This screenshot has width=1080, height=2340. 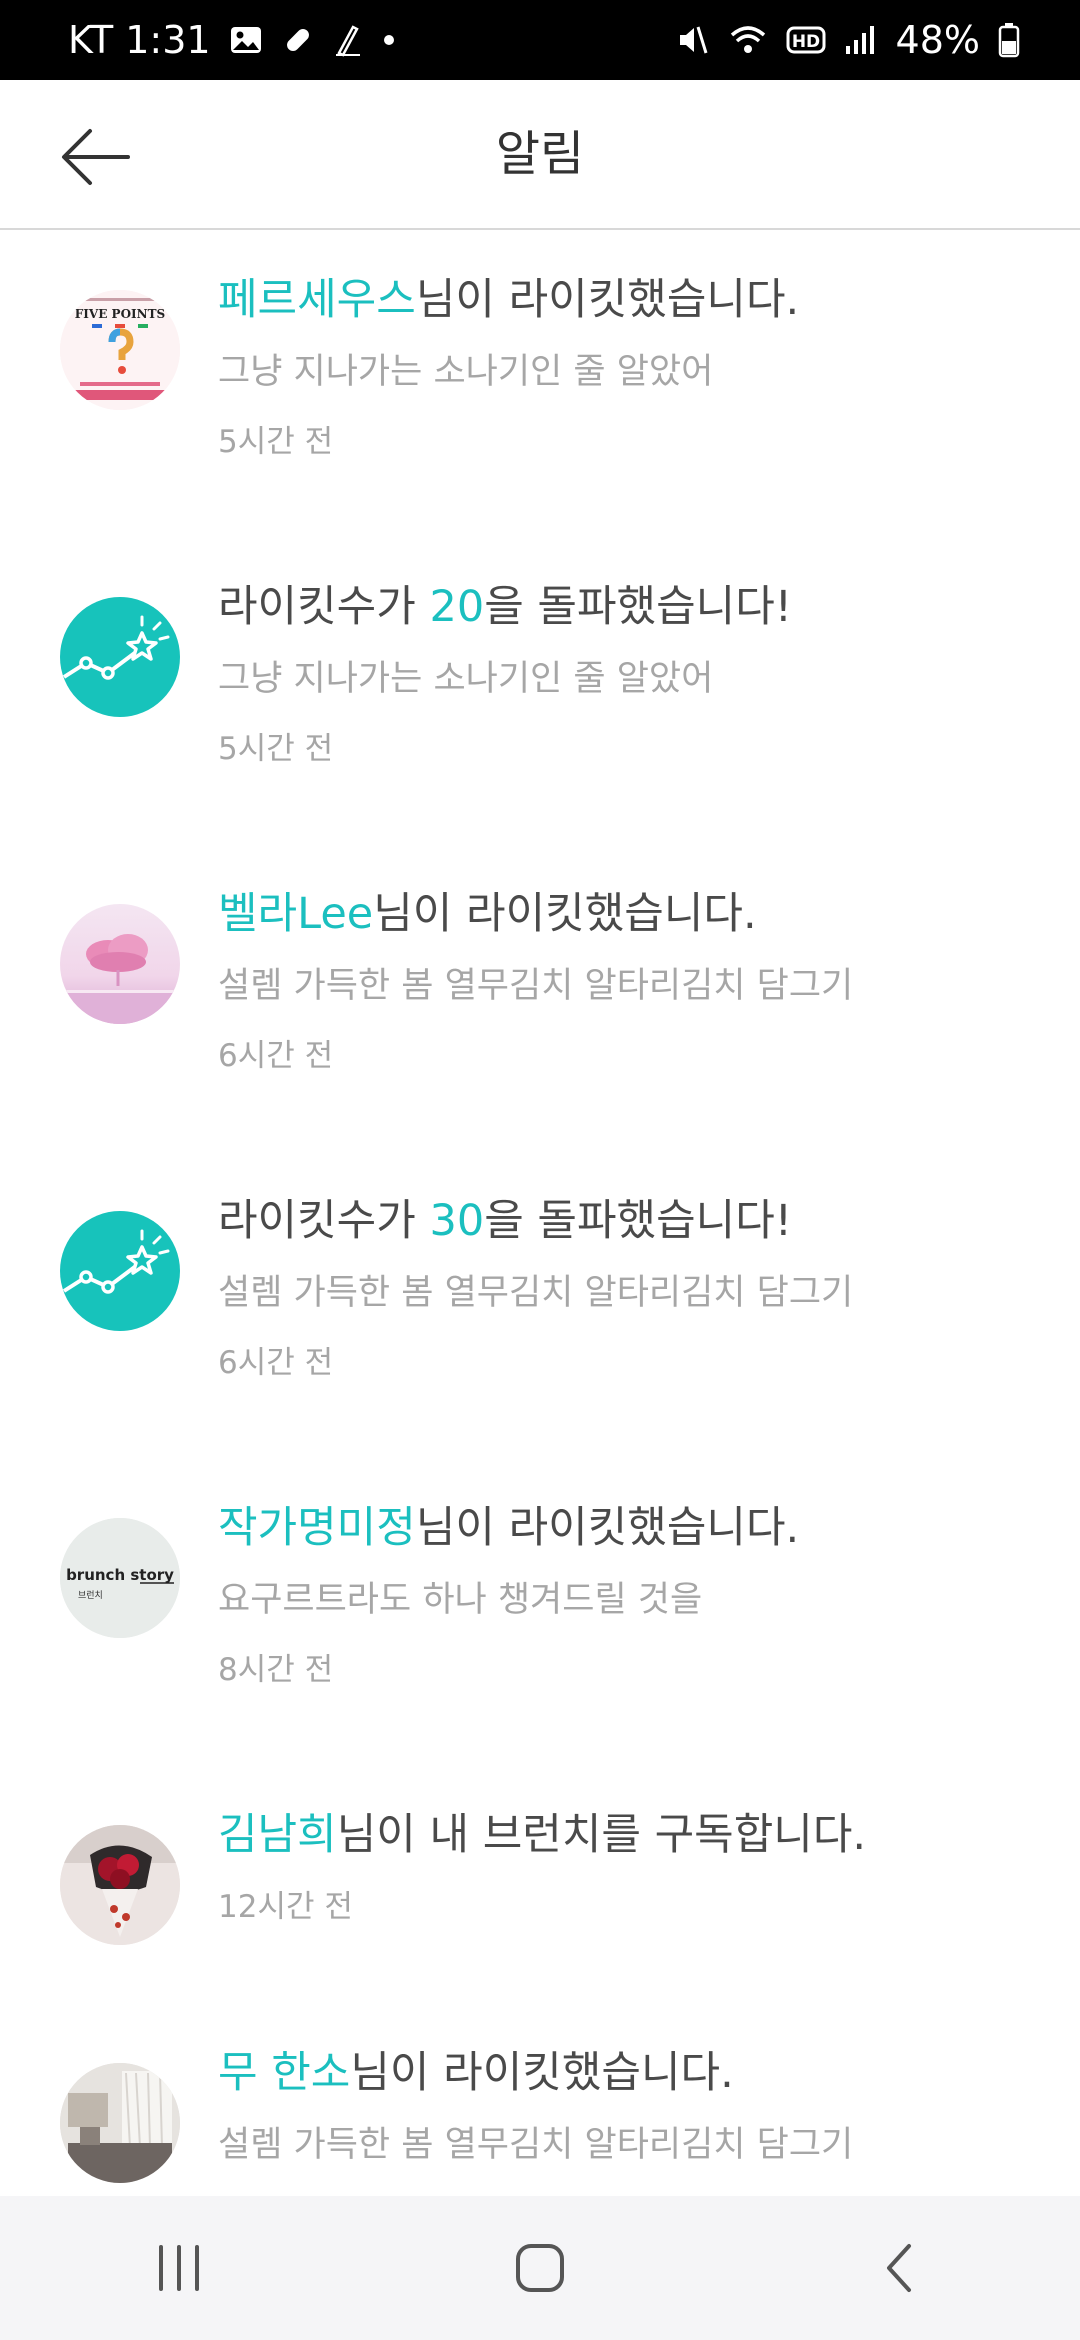 What do you see at coordinates (120, 1575) in the screenshot?
I see `brunch-logo-text: brunch story` at bounding box center [120, 1575].